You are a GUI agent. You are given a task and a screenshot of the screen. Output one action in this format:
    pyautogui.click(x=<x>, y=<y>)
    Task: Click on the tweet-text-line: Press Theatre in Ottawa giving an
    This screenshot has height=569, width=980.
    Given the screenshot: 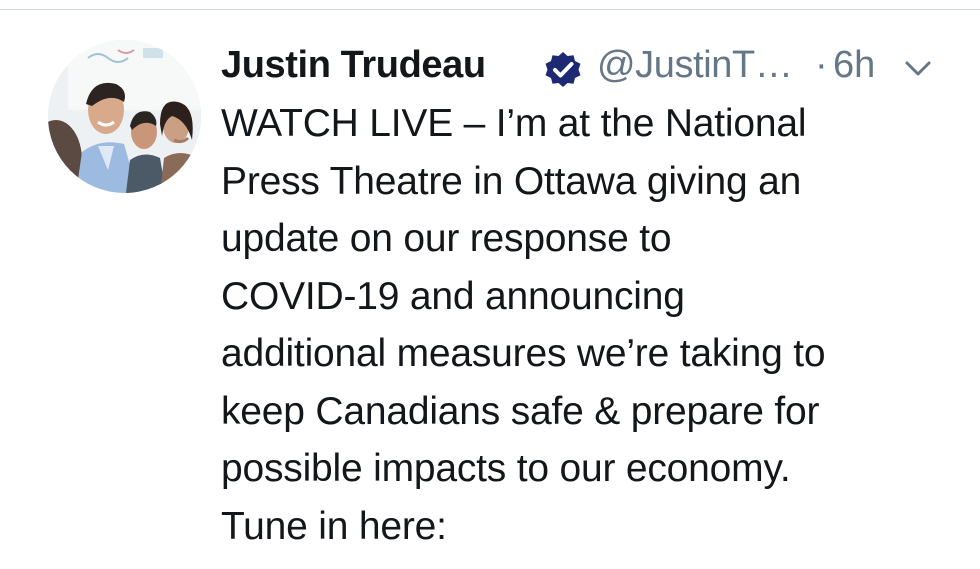 What is the action you would take?
    pyautogui.click(x=511, y=181)
    